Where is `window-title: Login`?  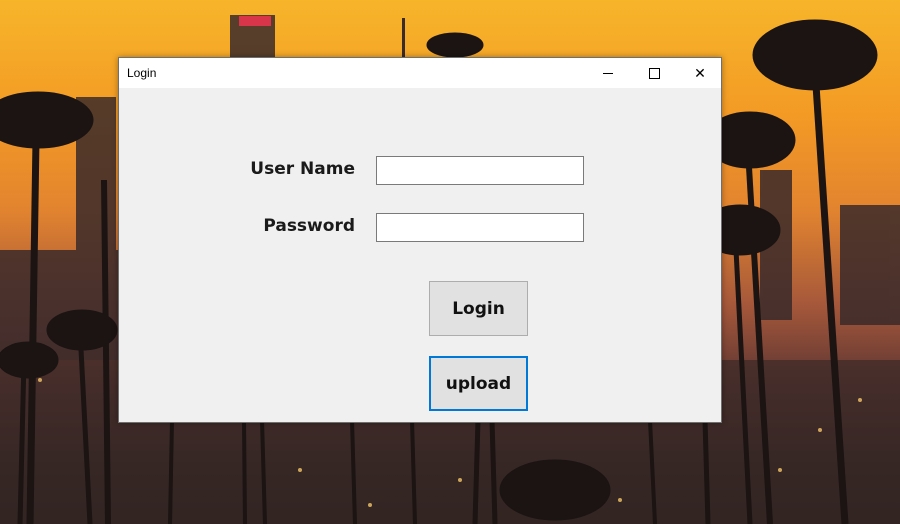
window-title: Login is located at coordinates (142, 73).